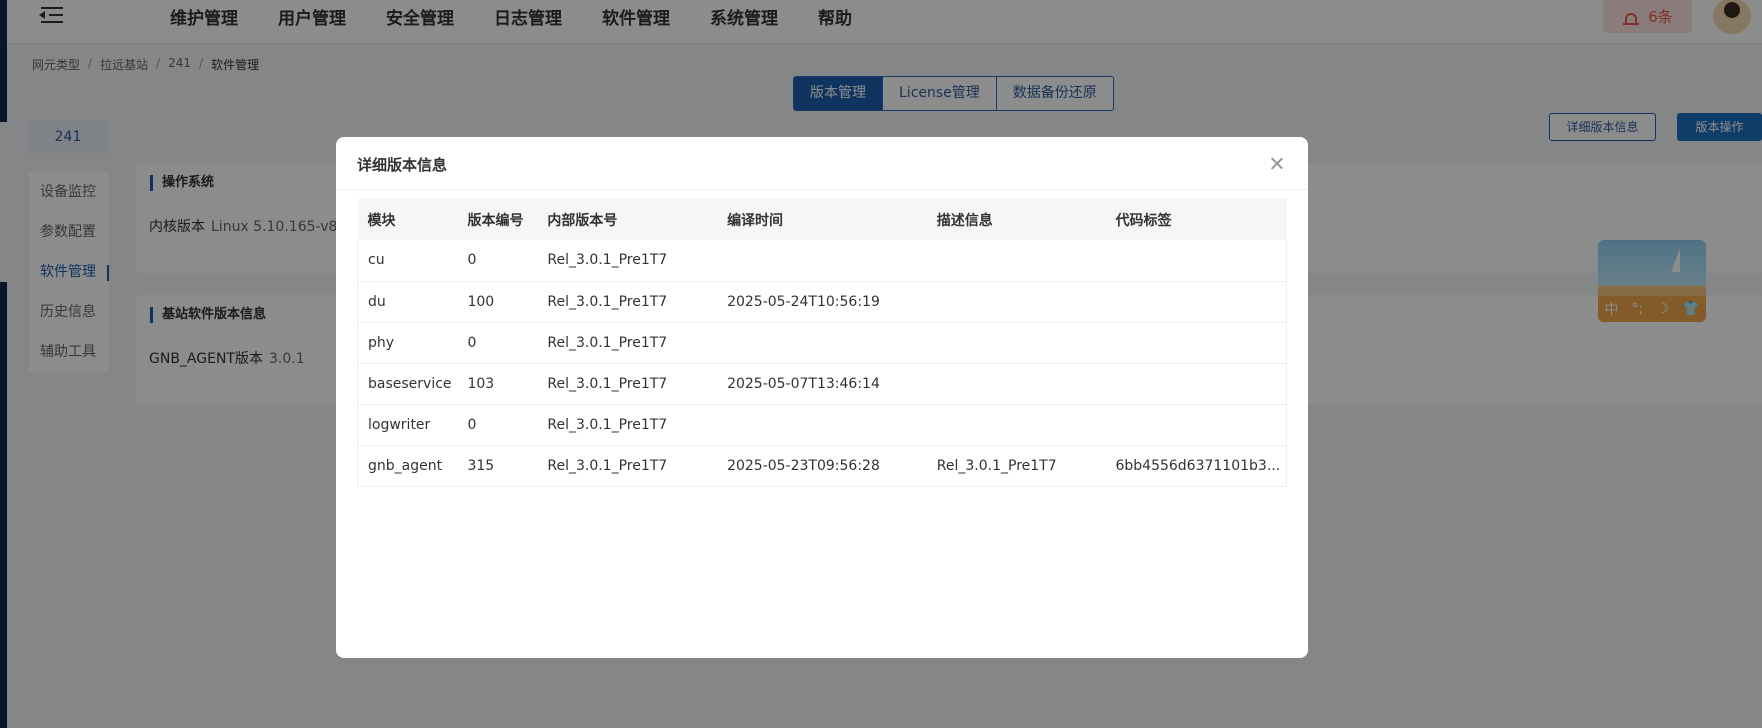  Describe the element at coordinates (407, 261) in the screenshot. I see `cell-module: cu` at that location.